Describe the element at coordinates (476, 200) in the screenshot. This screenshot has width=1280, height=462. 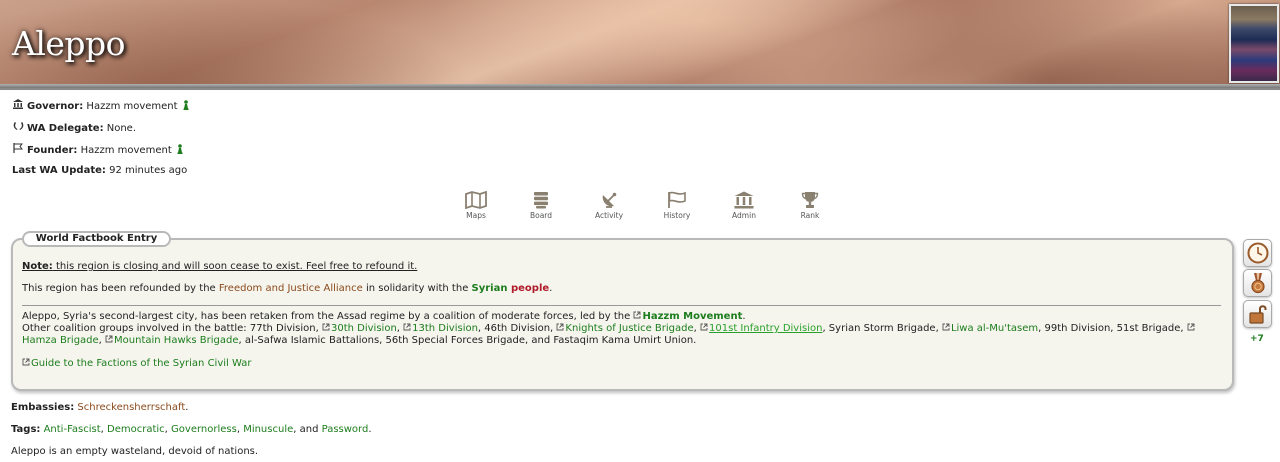
I see `map-icon` at that location.